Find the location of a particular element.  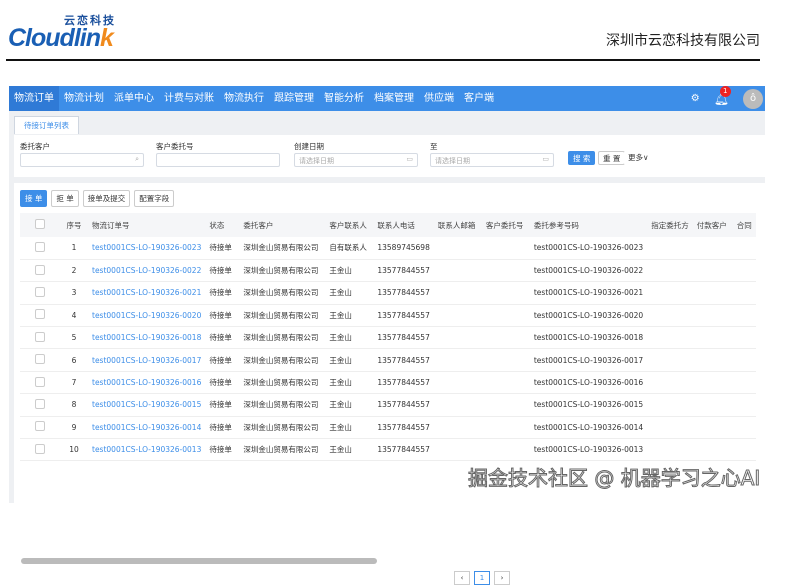

table-cell: test0001CS-LO-190326-0023 is located at coordinates (588, 248).